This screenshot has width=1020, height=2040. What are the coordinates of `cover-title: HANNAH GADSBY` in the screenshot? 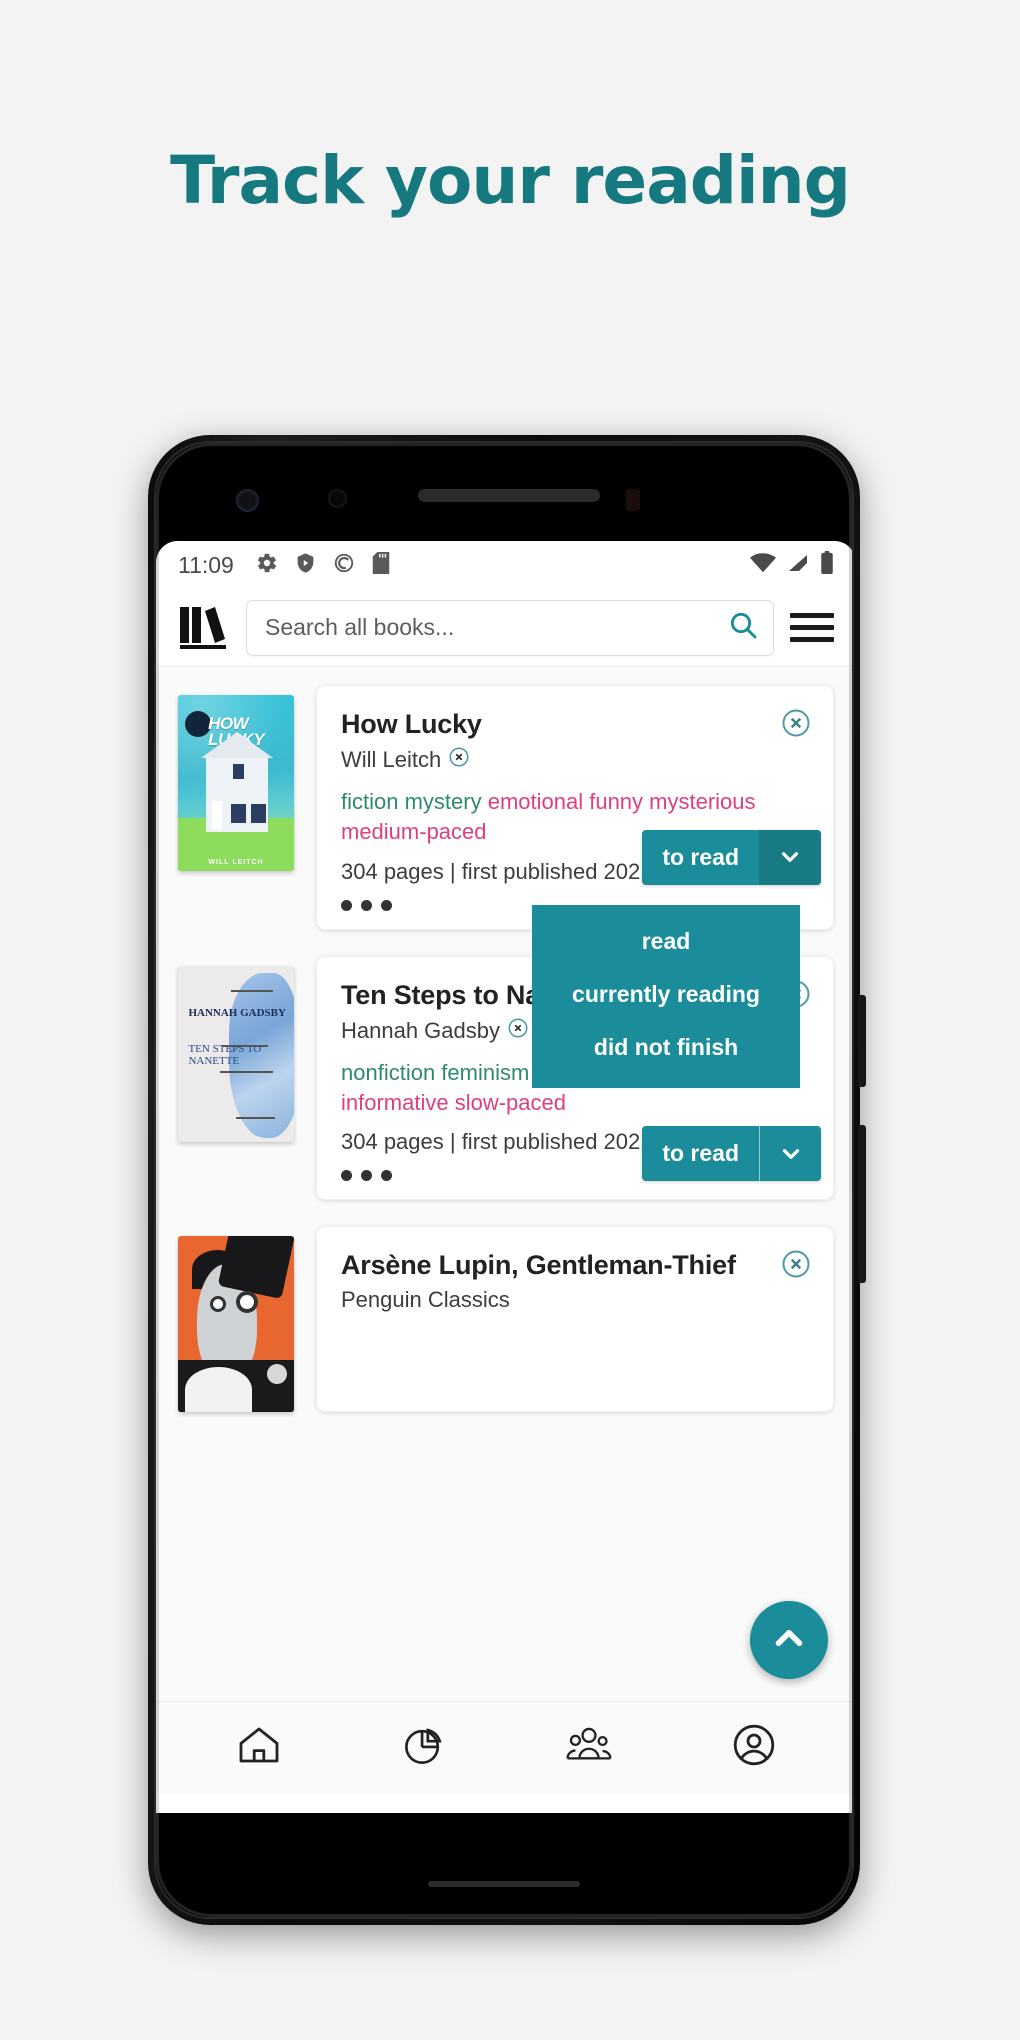 It's located at (237, 1012).